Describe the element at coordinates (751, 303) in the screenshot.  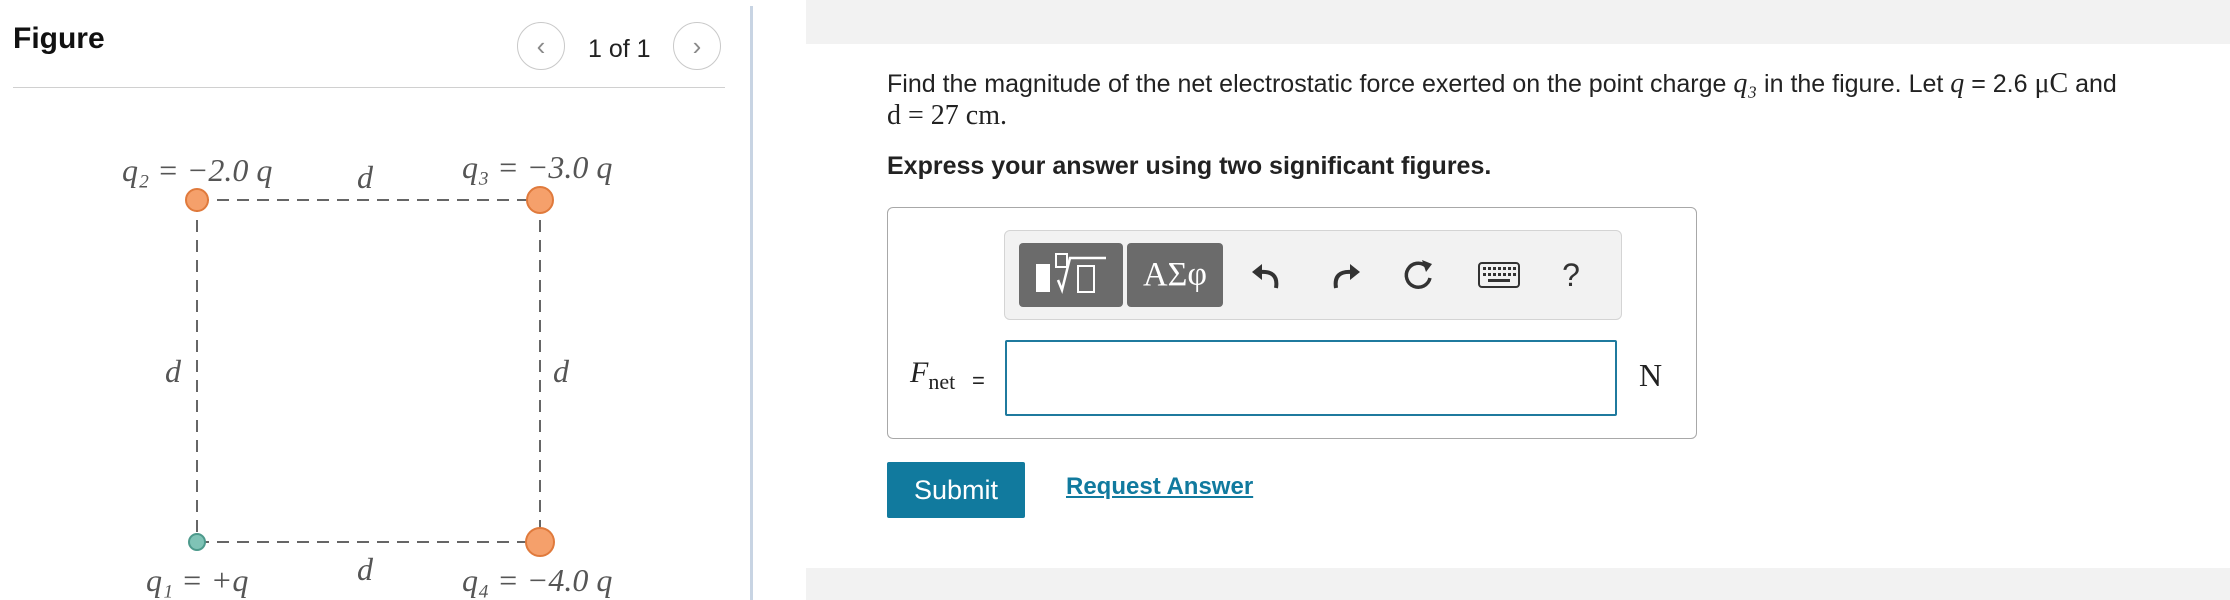
I see `panel-divider` at that location.